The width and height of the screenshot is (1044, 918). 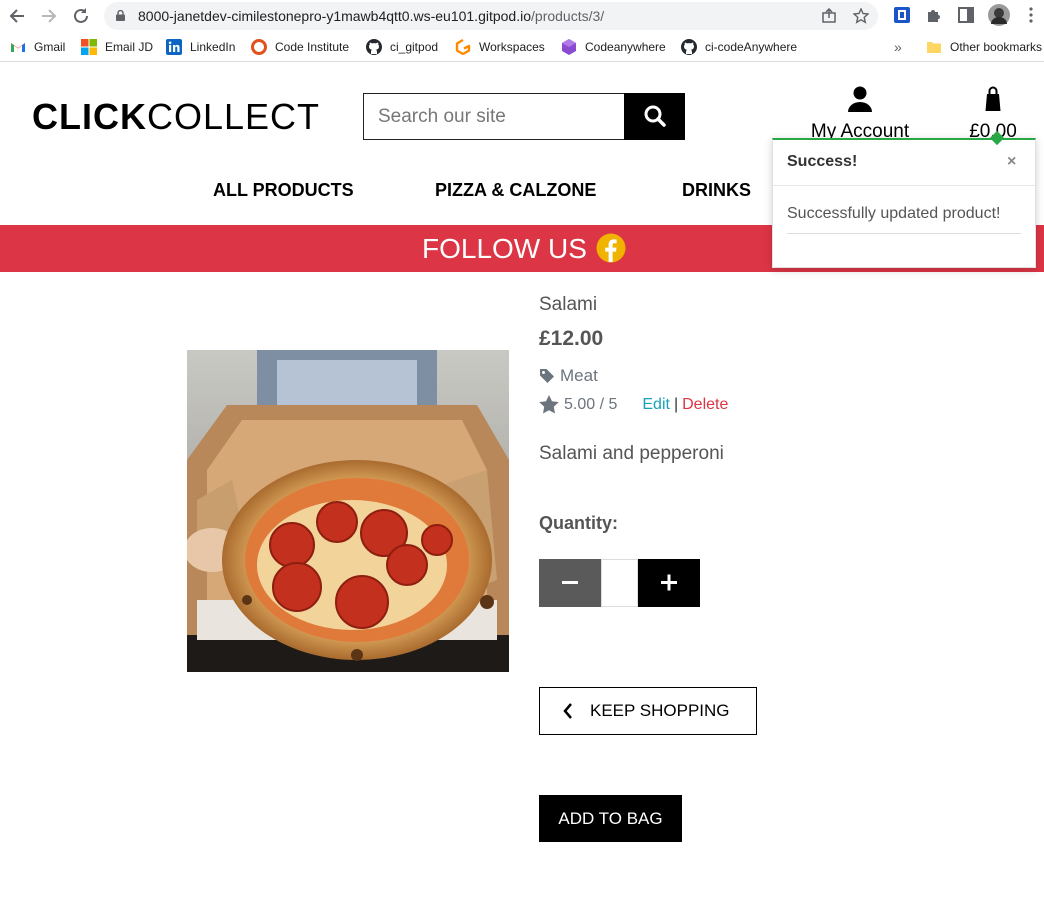 What do you see at coordinates (993, 113) in the screenshot?
I see `shopping-bag-button: £0.00` at bounding box center [993, 113].